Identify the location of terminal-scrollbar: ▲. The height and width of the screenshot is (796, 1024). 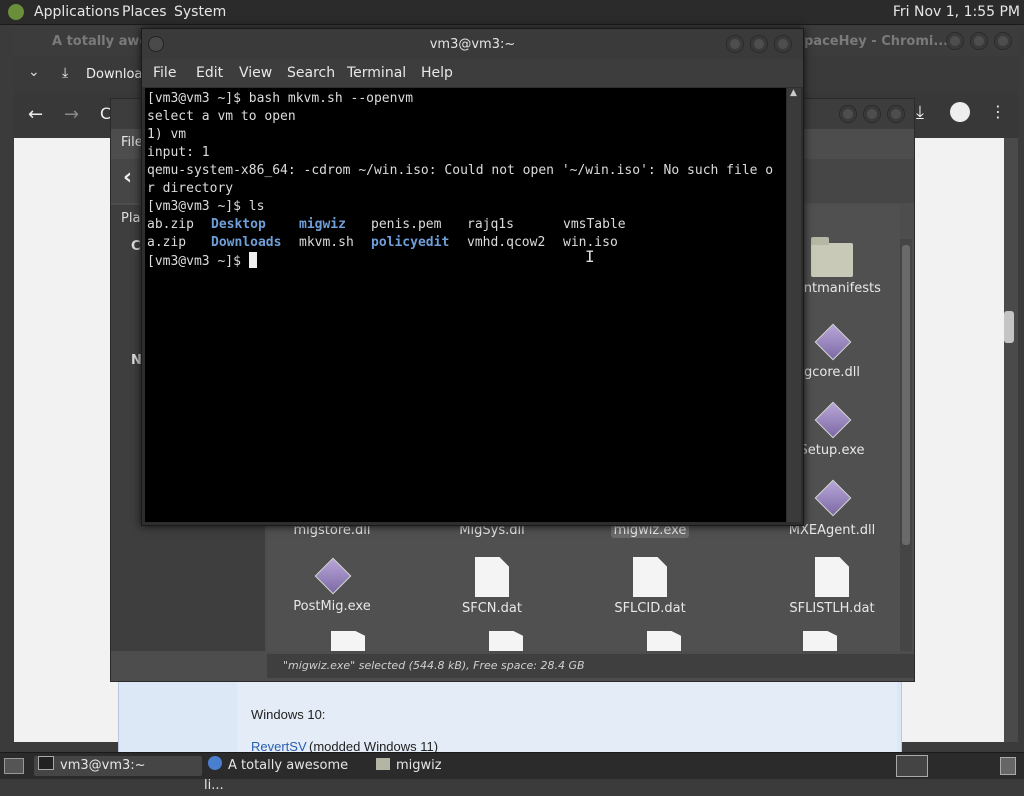
(794, 305).